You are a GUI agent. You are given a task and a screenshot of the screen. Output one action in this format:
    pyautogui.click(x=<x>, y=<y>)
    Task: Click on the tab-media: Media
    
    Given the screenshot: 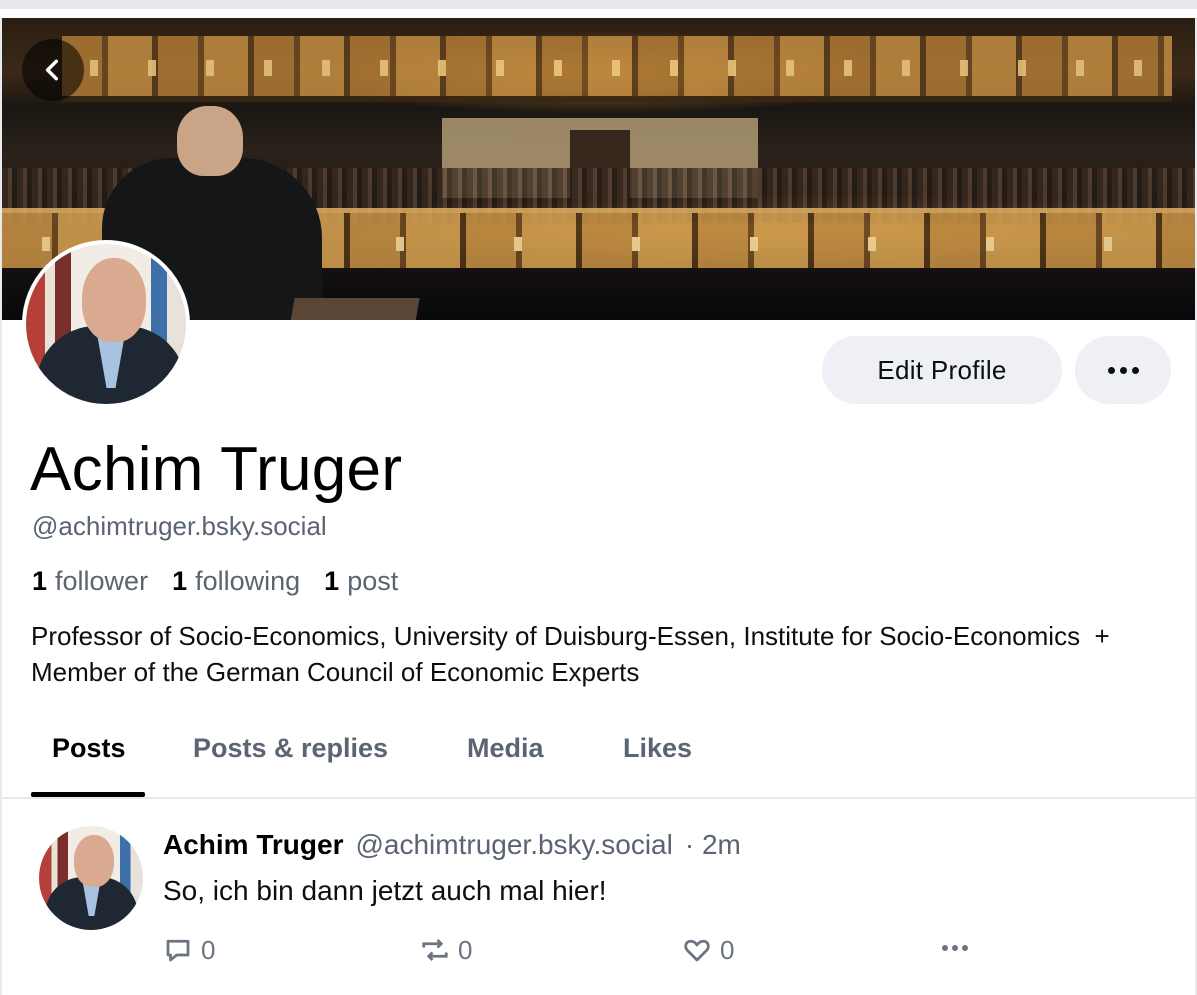 What is the action you would take?
    pyautogui.click(x=505, y=748)
    